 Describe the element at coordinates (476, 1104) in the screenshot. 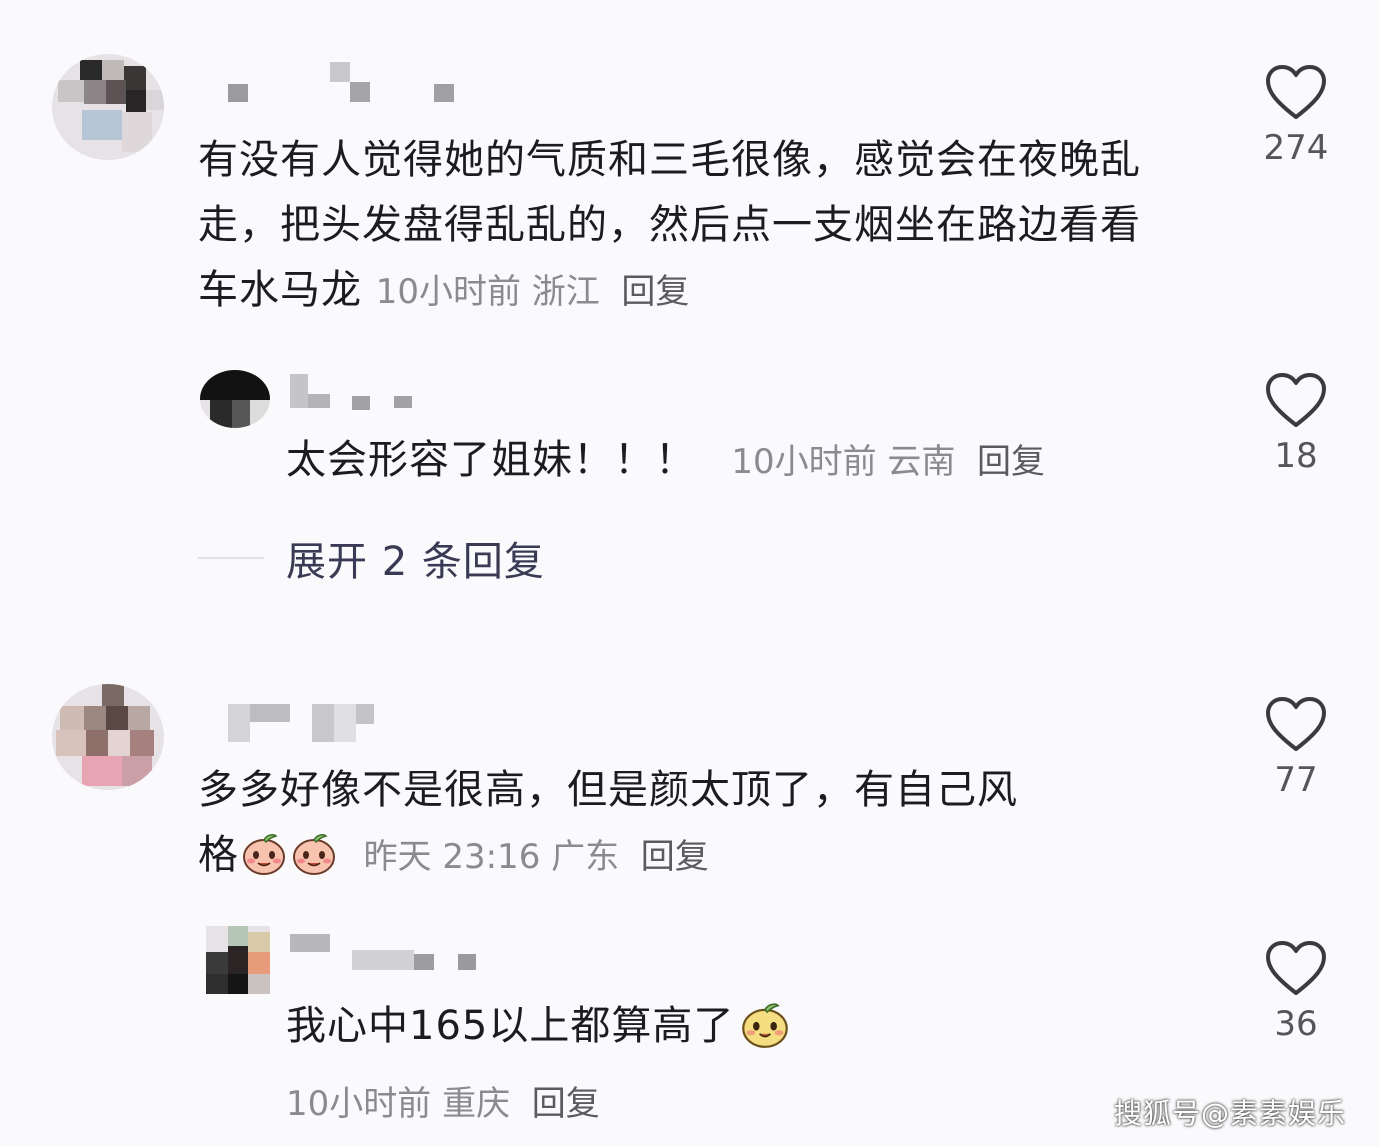

I see `reply-location: 重庆` at that location.